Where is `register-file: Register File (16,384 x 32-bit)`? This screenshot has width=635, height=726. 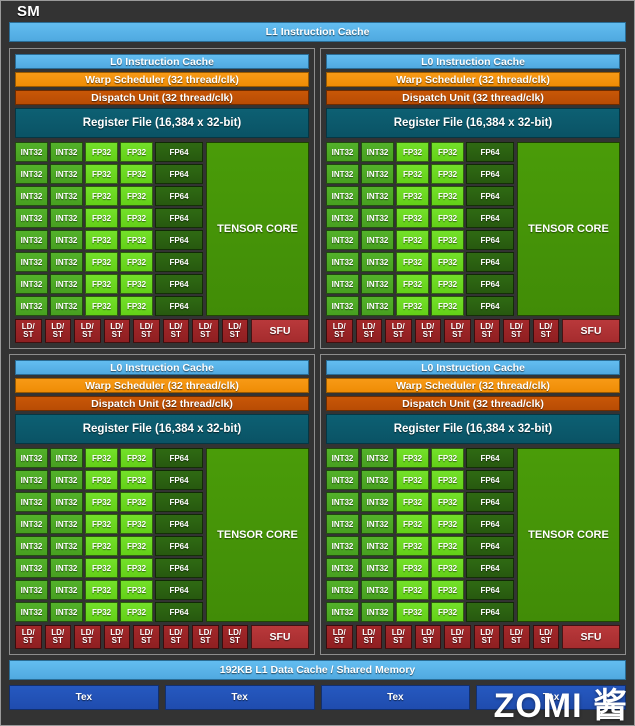
register-file: Register File (16,384 x 32-bit) is located at coordinates (162, 429).